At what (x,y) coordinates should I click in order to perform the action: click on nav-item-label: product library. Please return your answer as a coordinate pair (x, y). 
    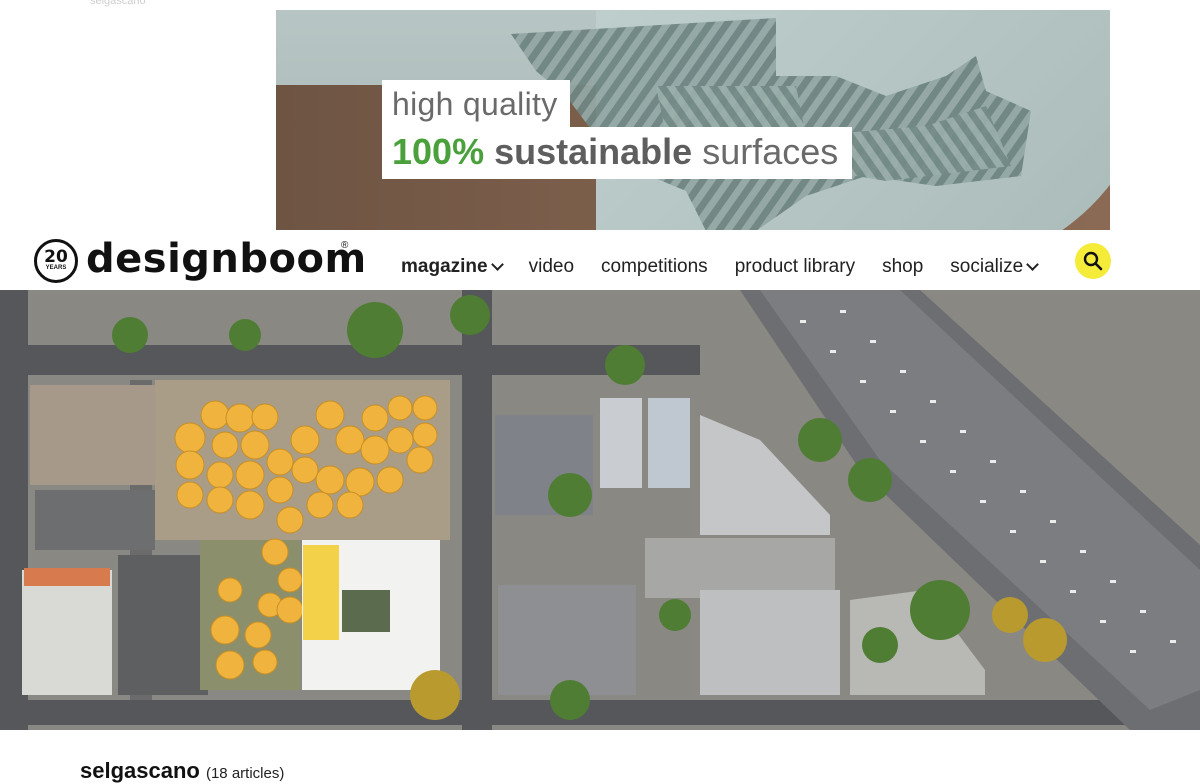
    Looking at the image, I should click on (795, 266).